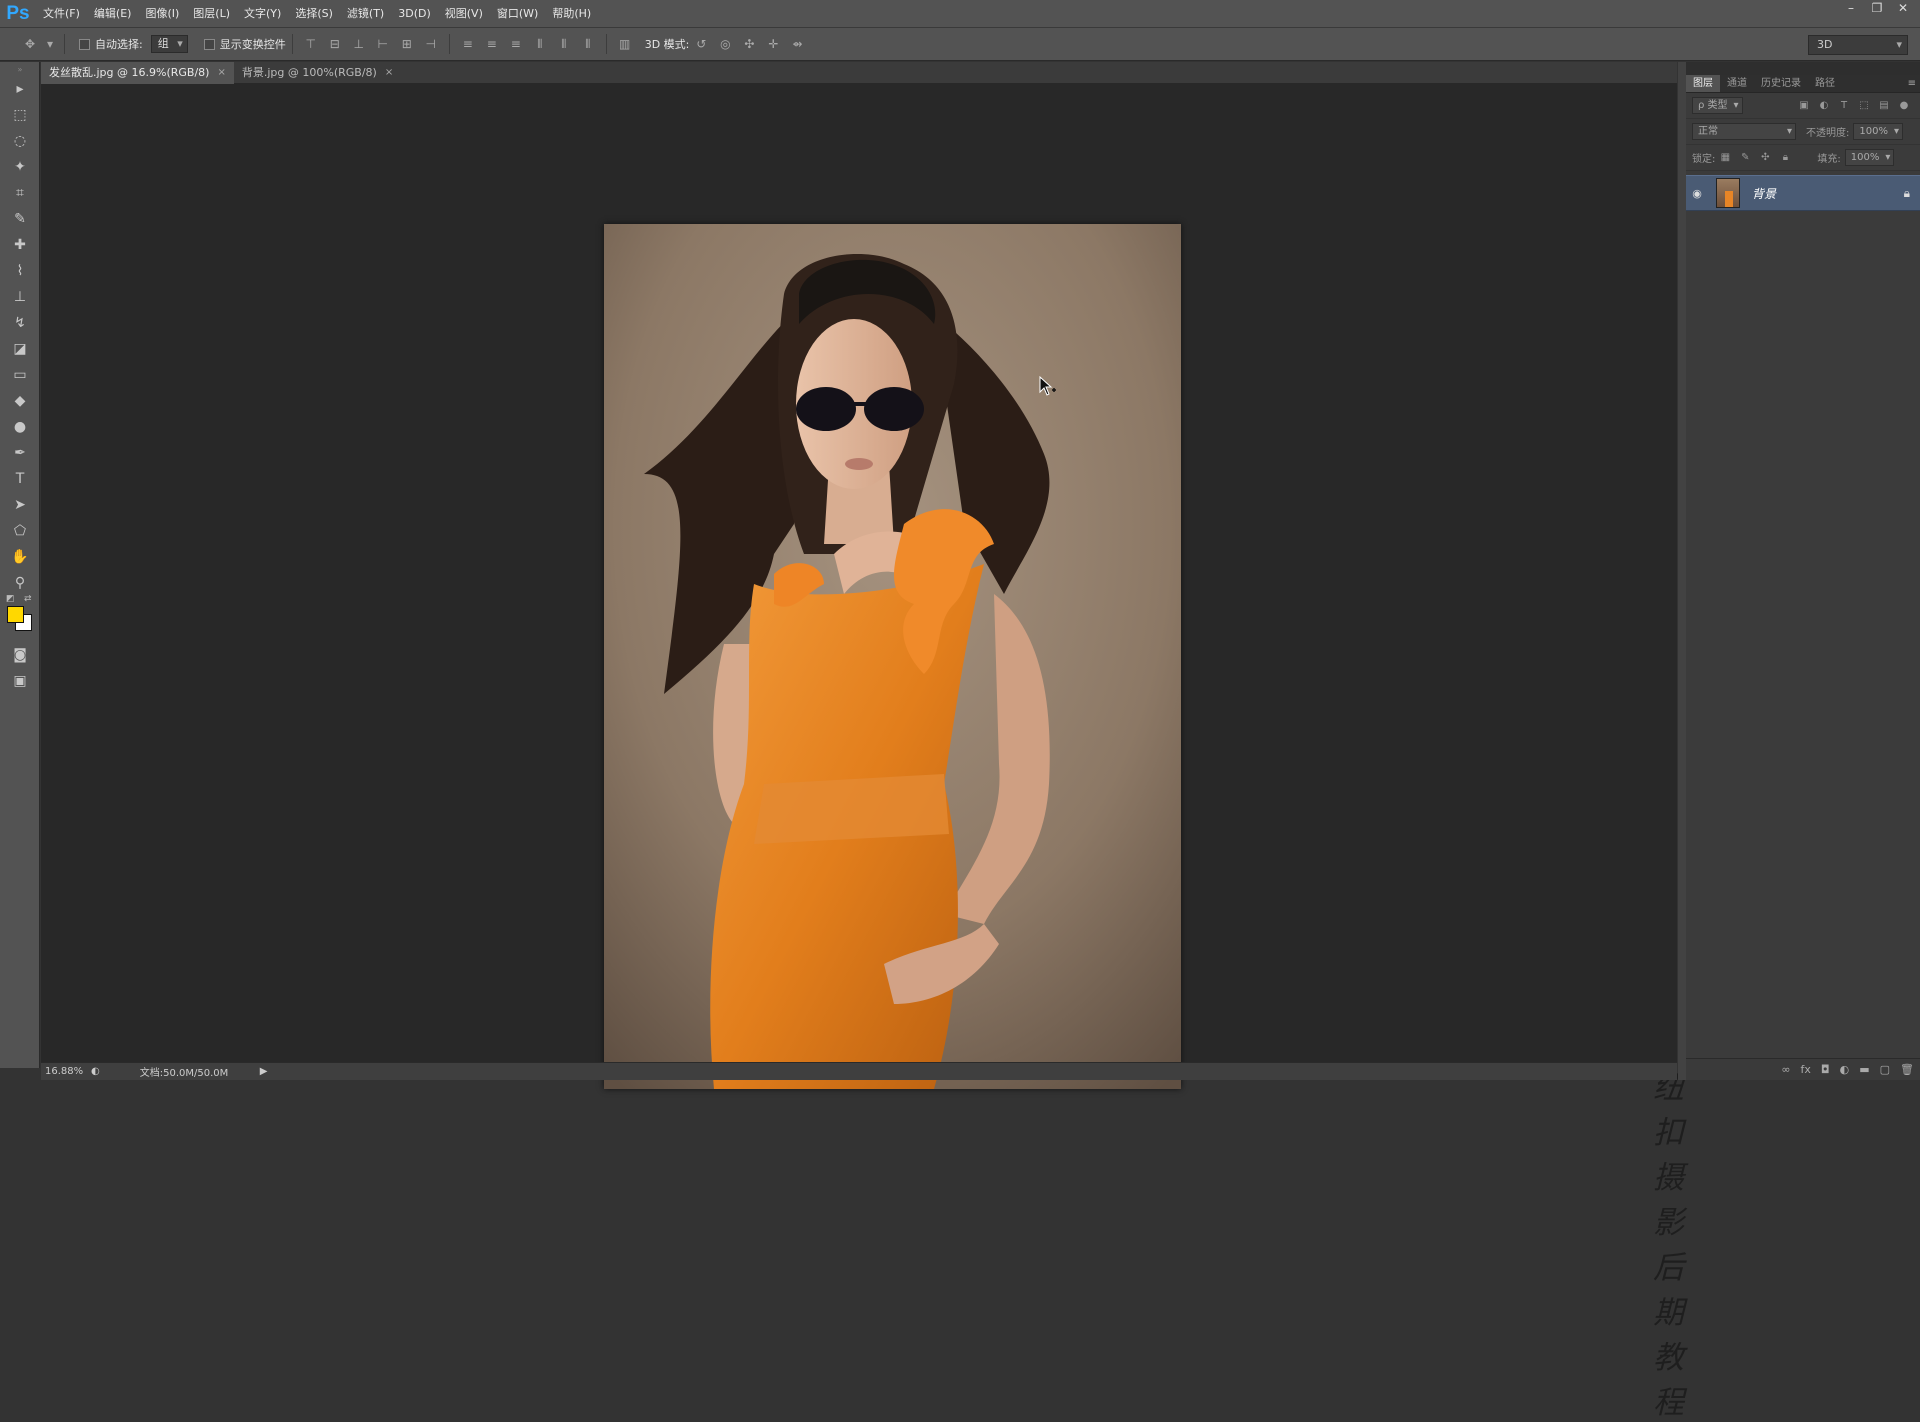 The image size is (1920, 1422). What do you see at coordinates (10, 599) in the screenshot?
I see `default-colors-icon: ◩` at bounding box center [10, 599].